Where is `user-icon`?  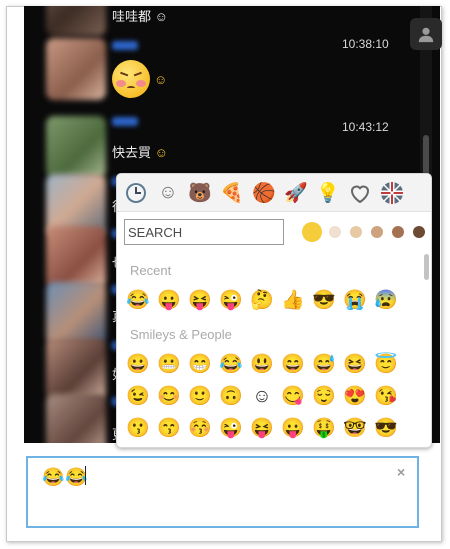 user-icon is located at coordinates (426, 35).